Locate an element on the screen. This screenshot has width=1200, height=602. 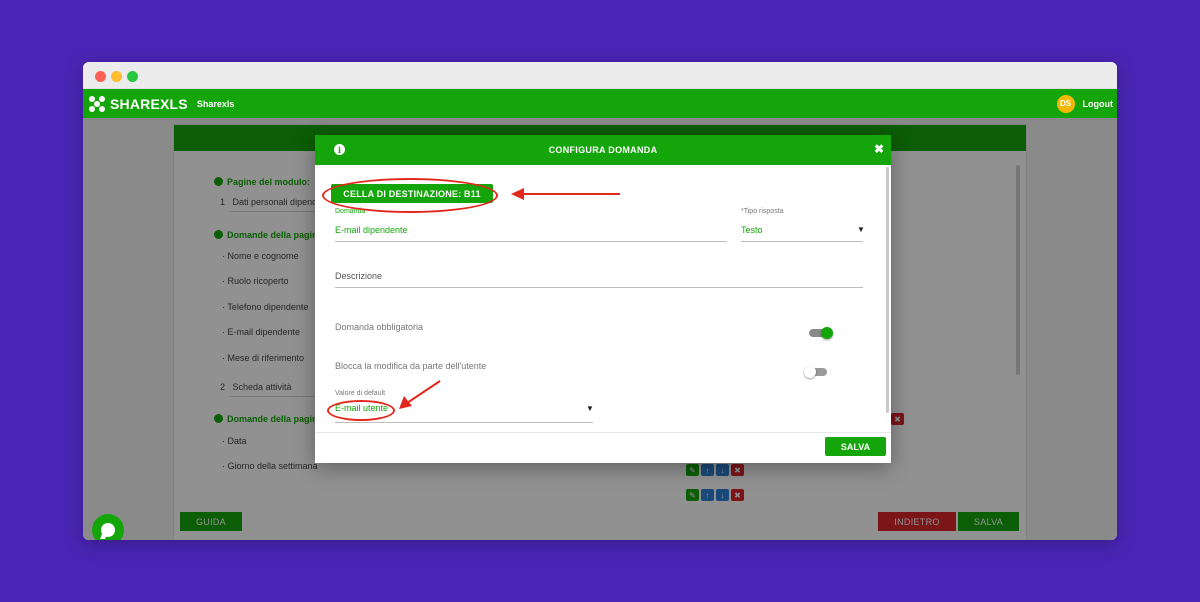
modal-title: CONFIGURA DOMANDA is located at coordinates (603, 150).